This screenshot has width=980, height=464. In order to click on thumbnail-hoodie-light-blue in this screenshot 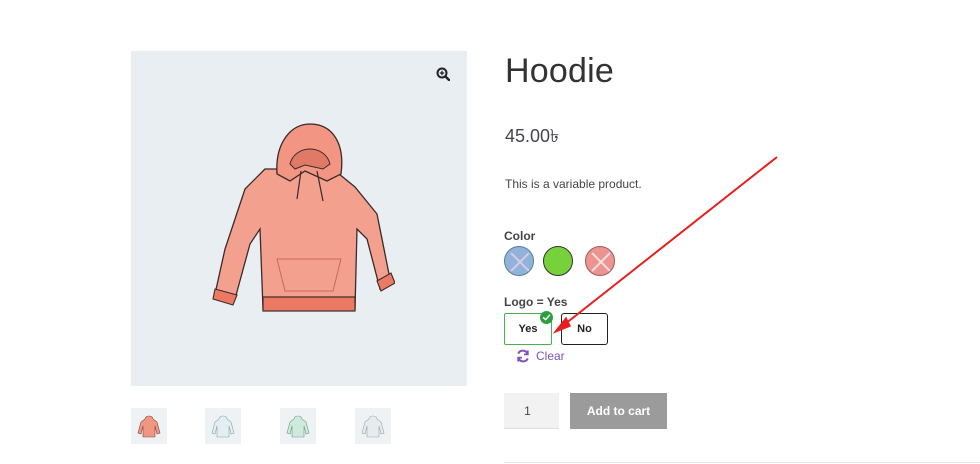, I will do `click(223, 426)`.